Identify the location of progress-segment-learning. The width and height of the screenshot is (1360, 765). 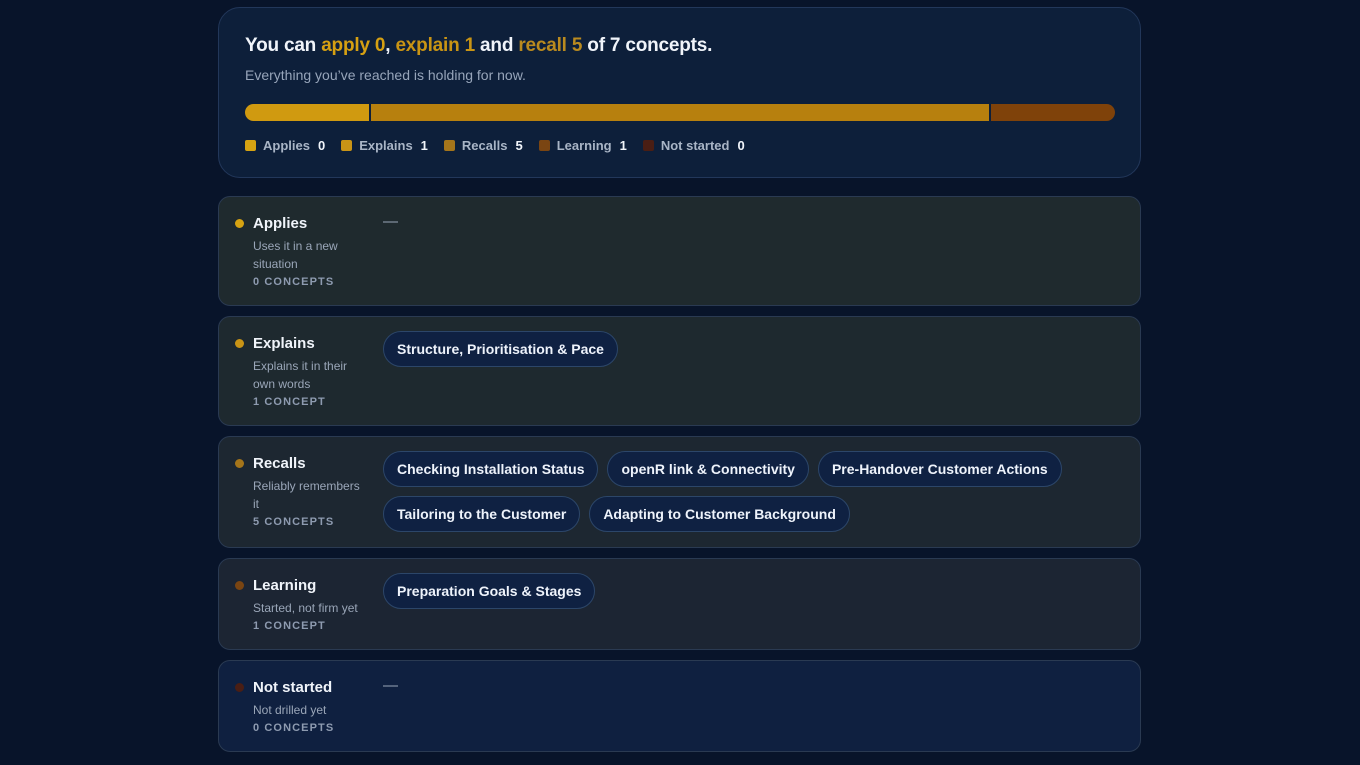
(1053, 112).